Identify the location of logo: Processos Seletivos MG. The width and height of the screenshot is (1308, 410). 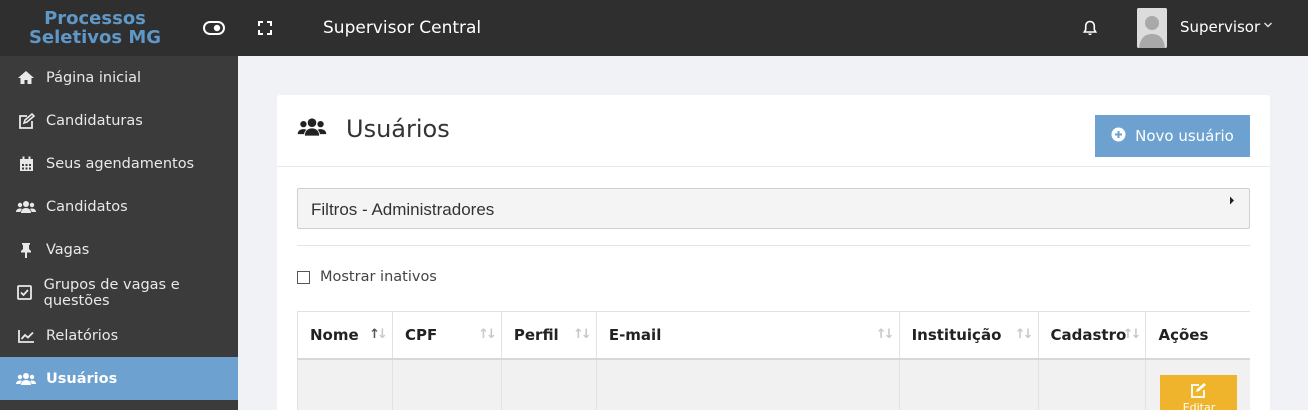
(95, 28).